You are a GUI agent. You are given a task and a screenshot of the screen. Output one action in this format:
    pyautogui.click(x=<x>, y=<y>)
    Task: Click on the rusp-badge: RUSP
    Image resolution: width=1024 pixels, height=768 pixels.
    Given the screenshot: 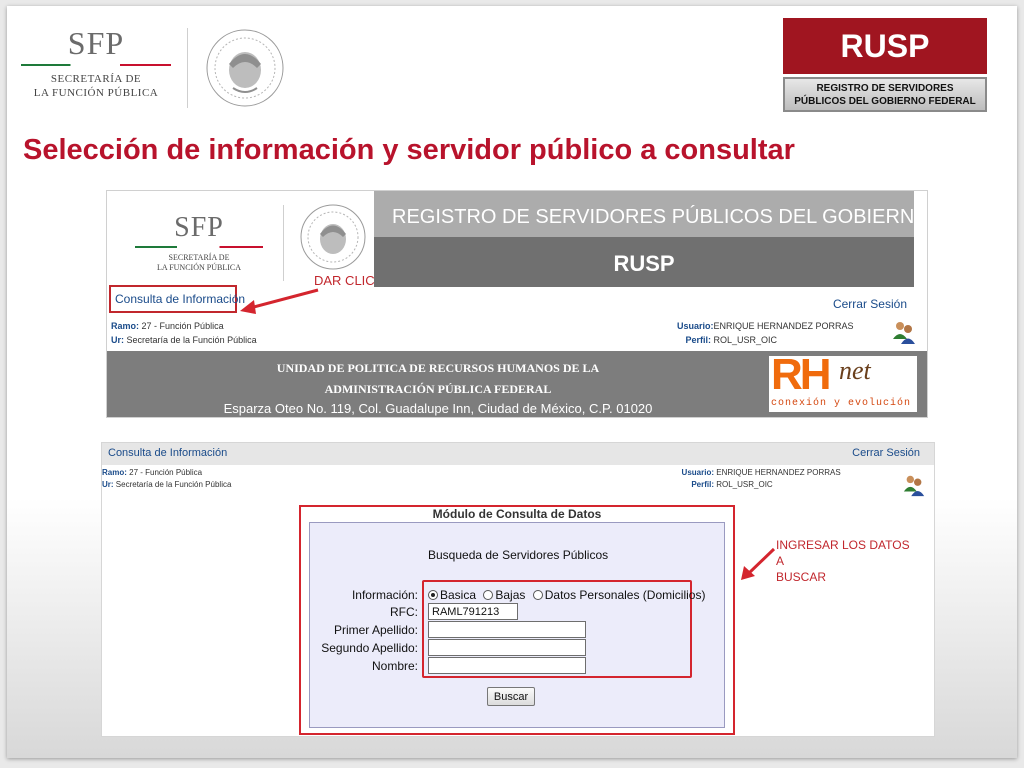 What is the action you would take?
    pyautogui.click(x=885, y=46)
    